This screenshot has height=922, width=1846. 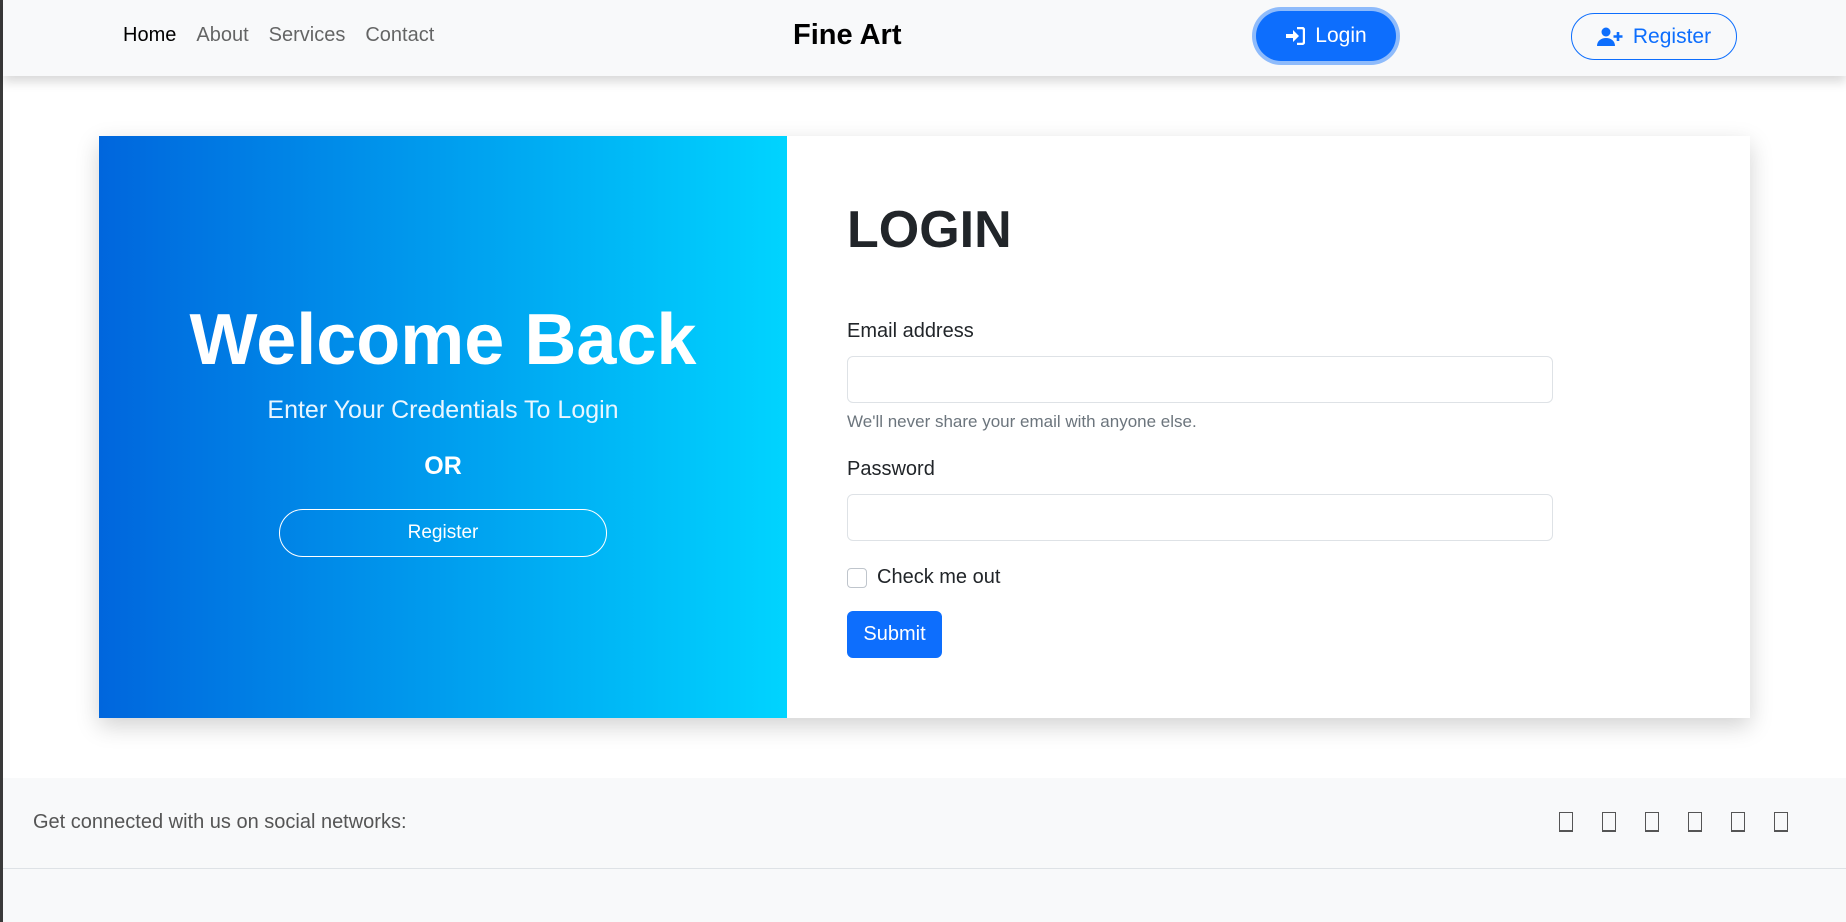 What do you see at coordinates (1295, 36) in the screenshot?
I see `sign-in-icon` at bounding box center [1295, 36].